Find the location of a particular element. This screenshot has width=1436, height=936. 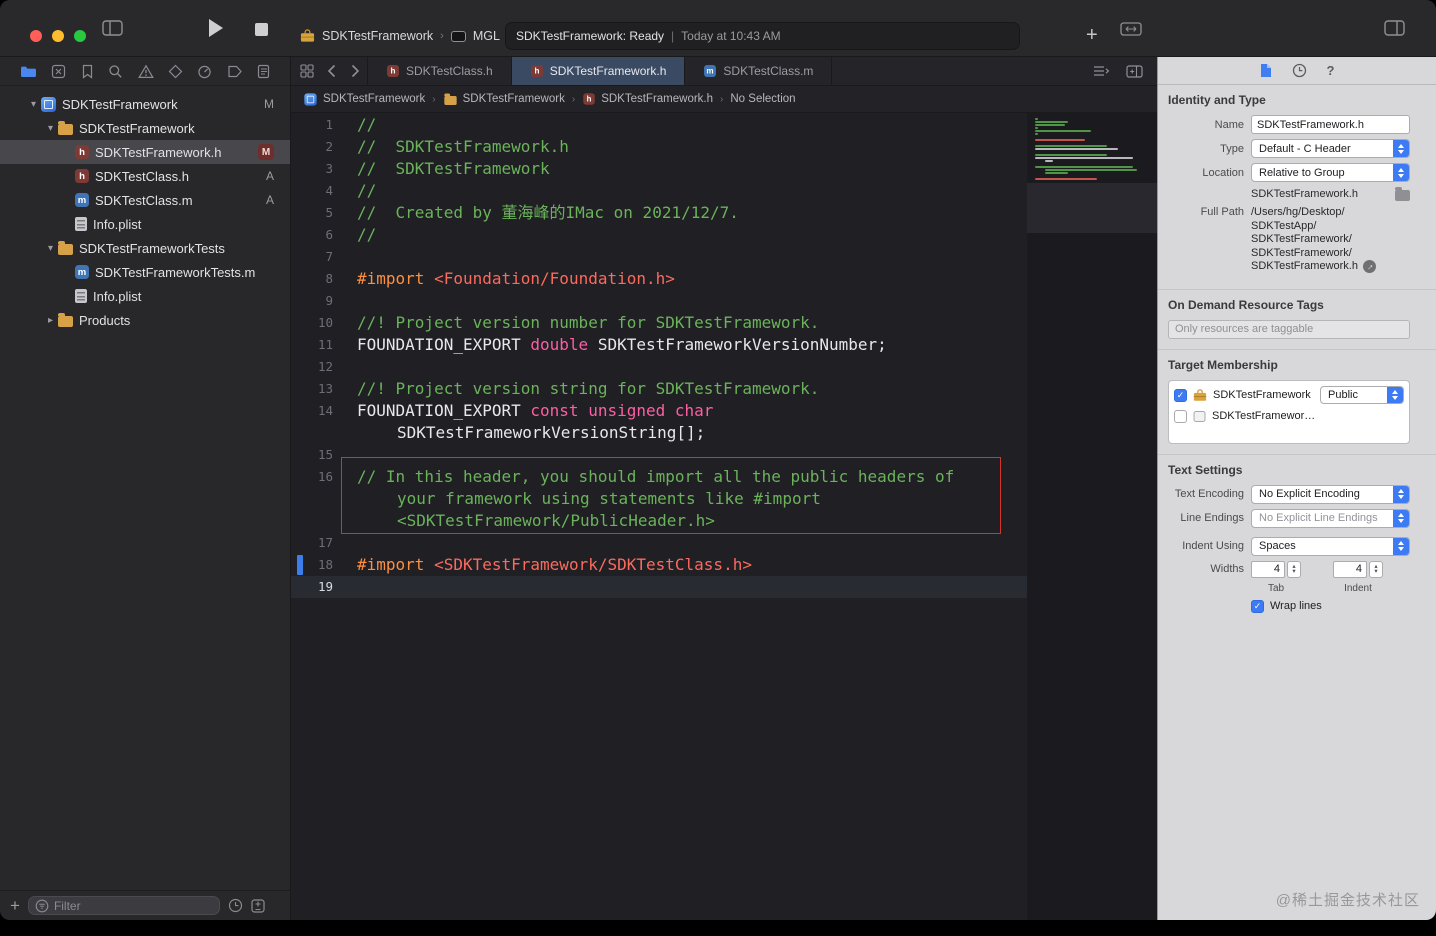

tab-width-stepper: ▴ ▾ is located at coordinates (1294, 569).